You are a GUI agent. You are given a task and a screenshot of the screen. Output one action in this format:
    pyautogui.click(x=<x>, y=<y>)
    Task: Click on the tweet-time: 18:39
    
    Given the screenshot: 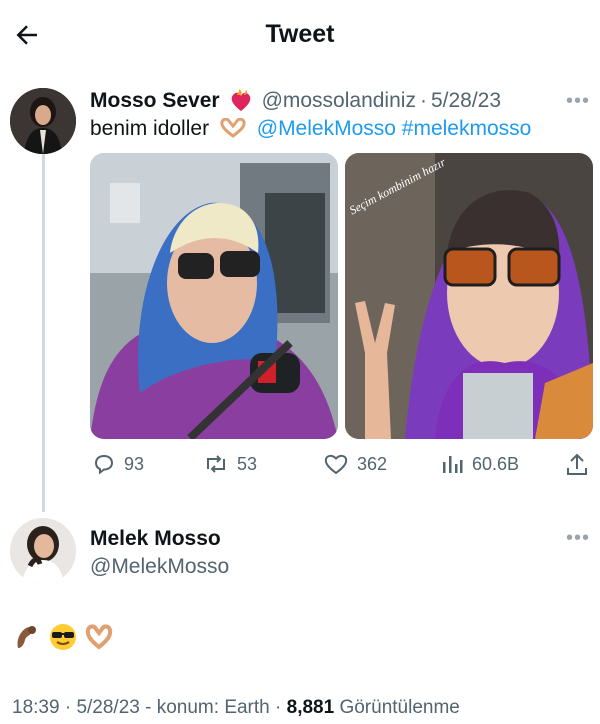 What is the action you would take?
    pyautogui.click(x=36, y=707)
    